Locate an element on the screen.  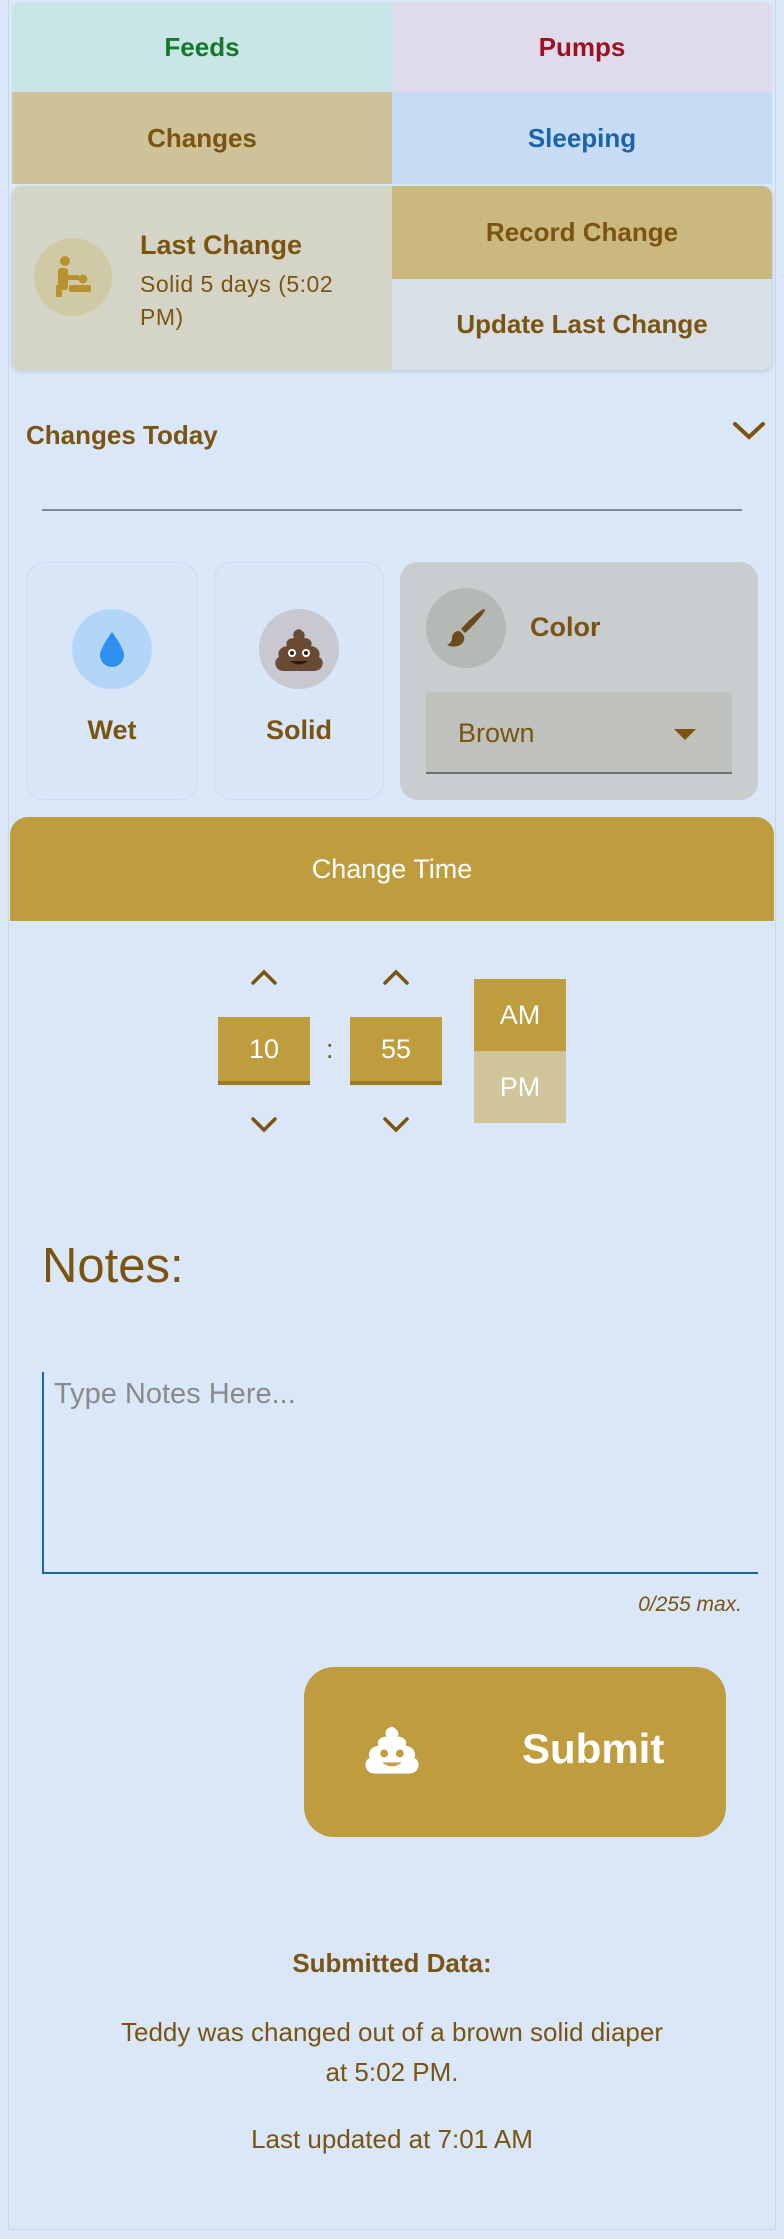
hour-increment-button is located at coordinates (264, 979).